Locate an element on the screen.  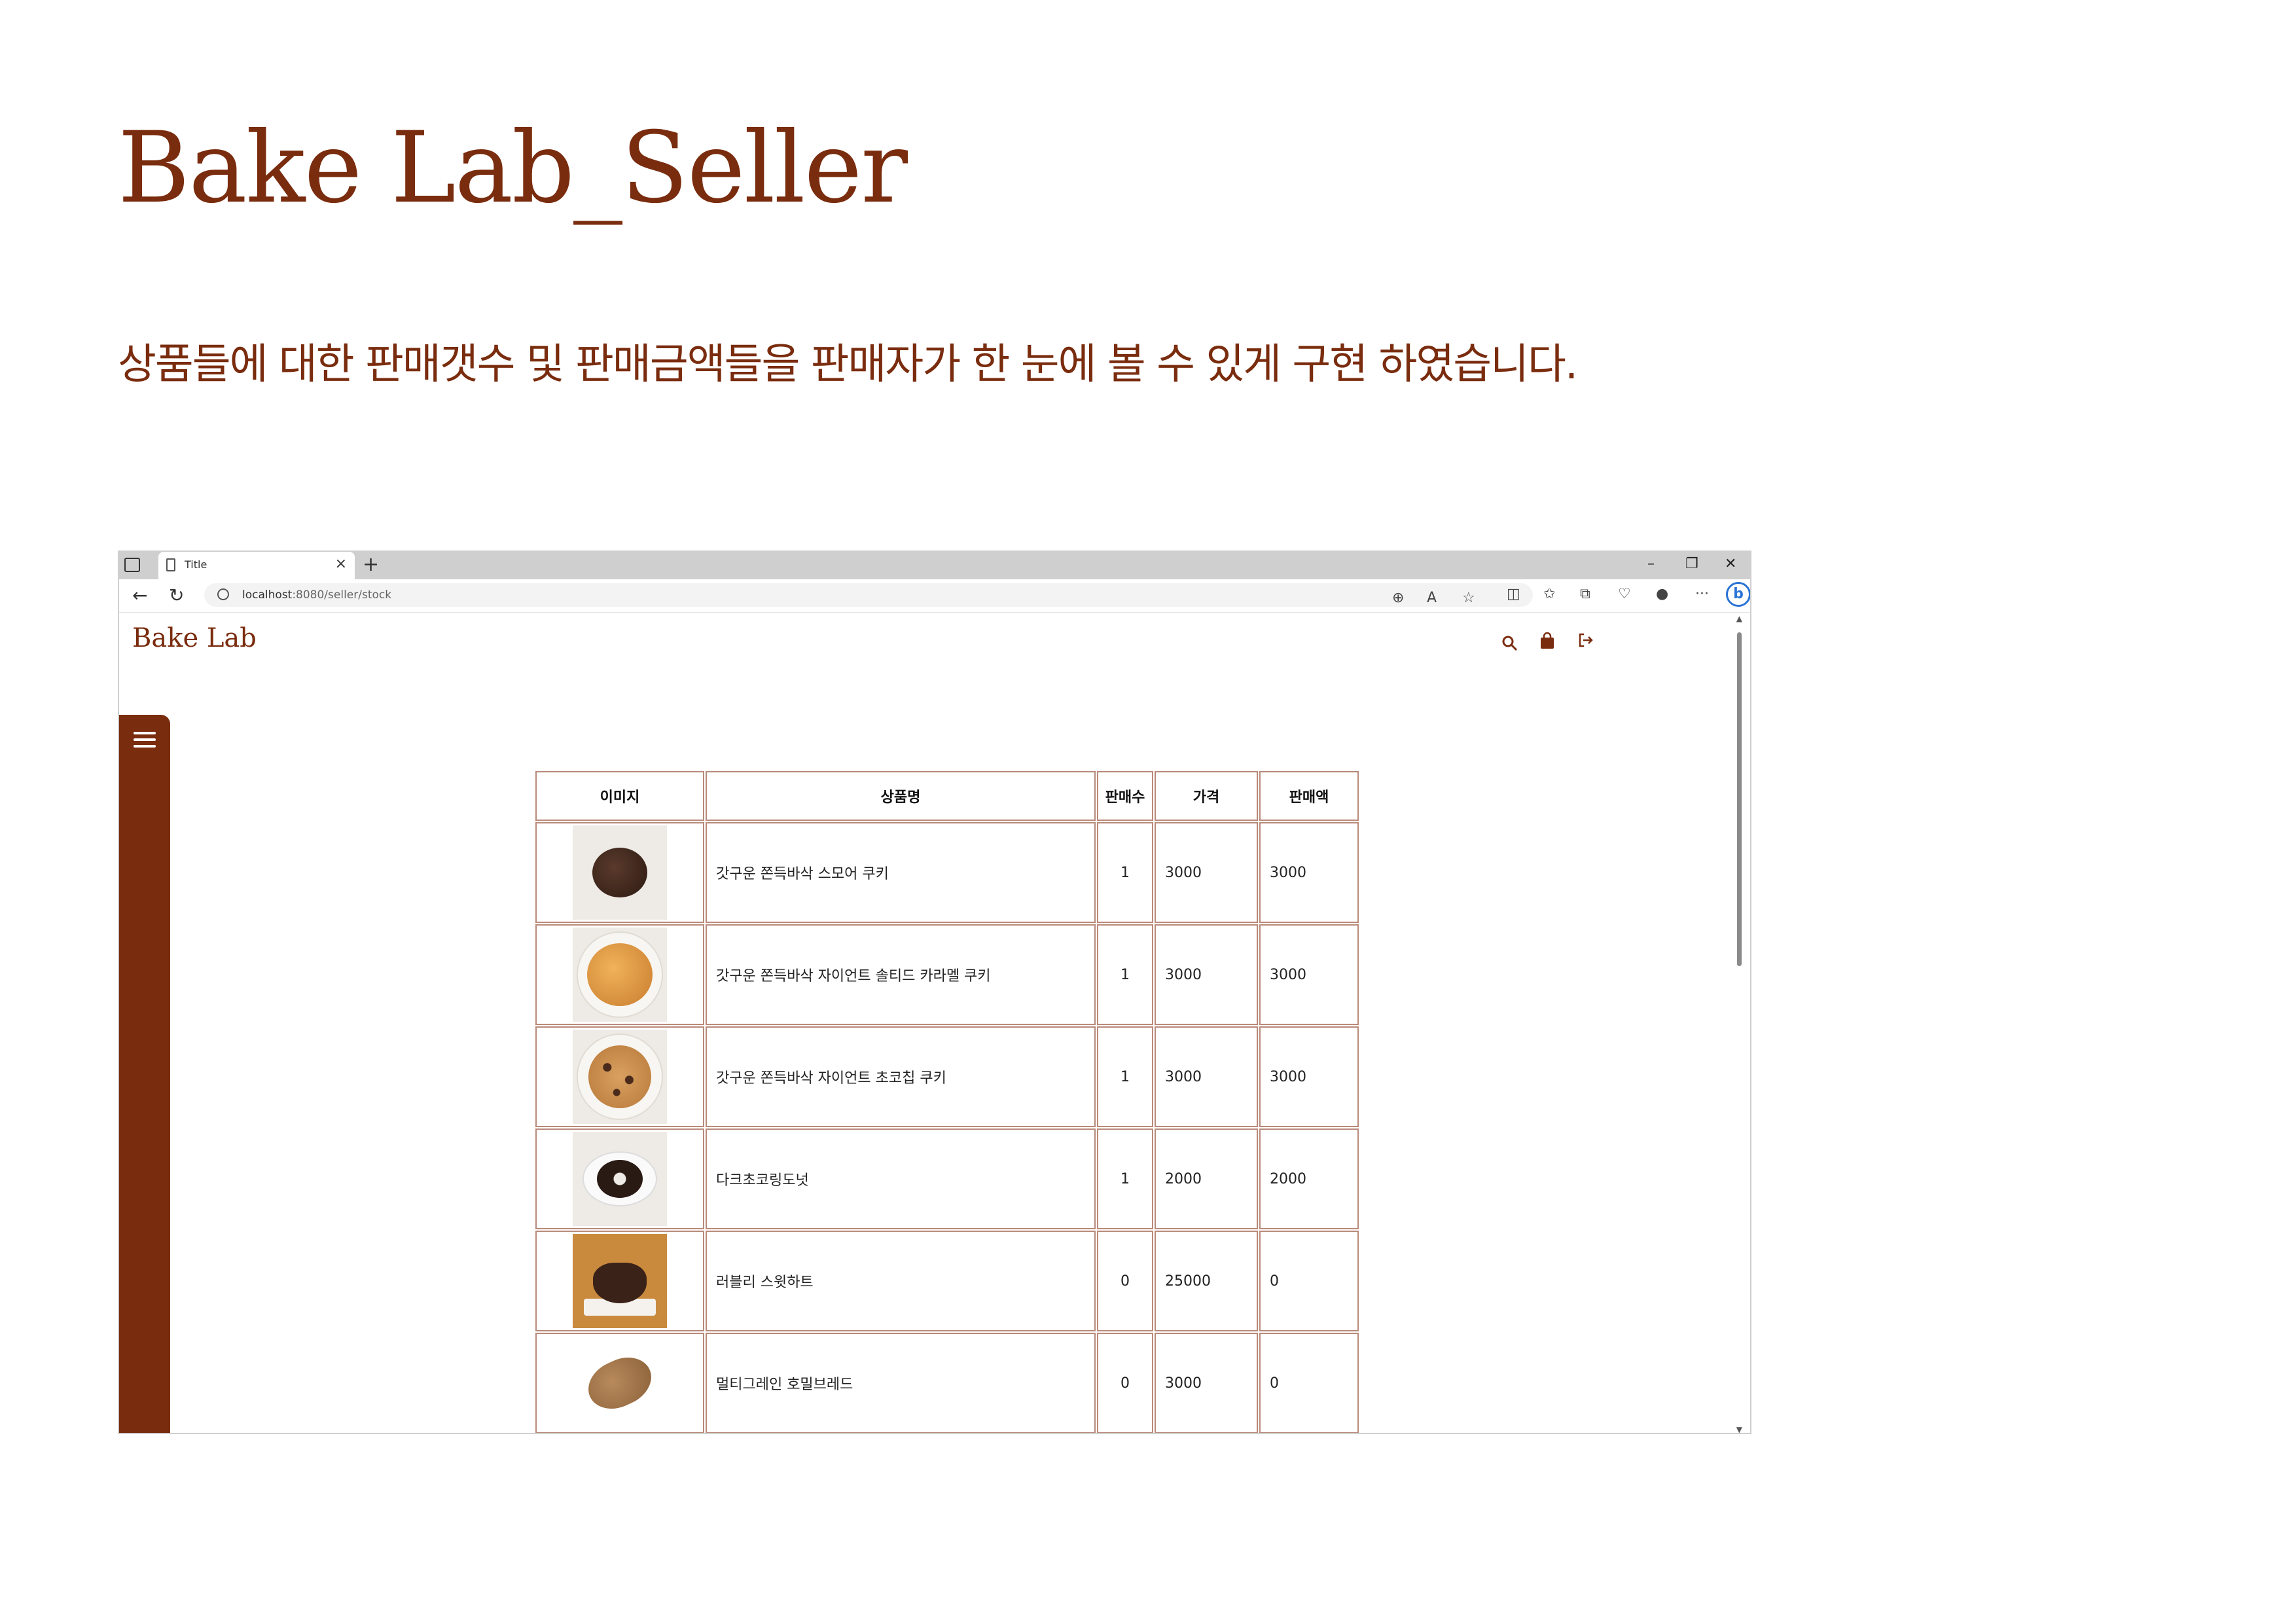
table-row: 갓구운 쫀득바삭 자이언트 솔티드 카라멜 쿠키 1 3000 3000 is located at coordinates (947, 974).